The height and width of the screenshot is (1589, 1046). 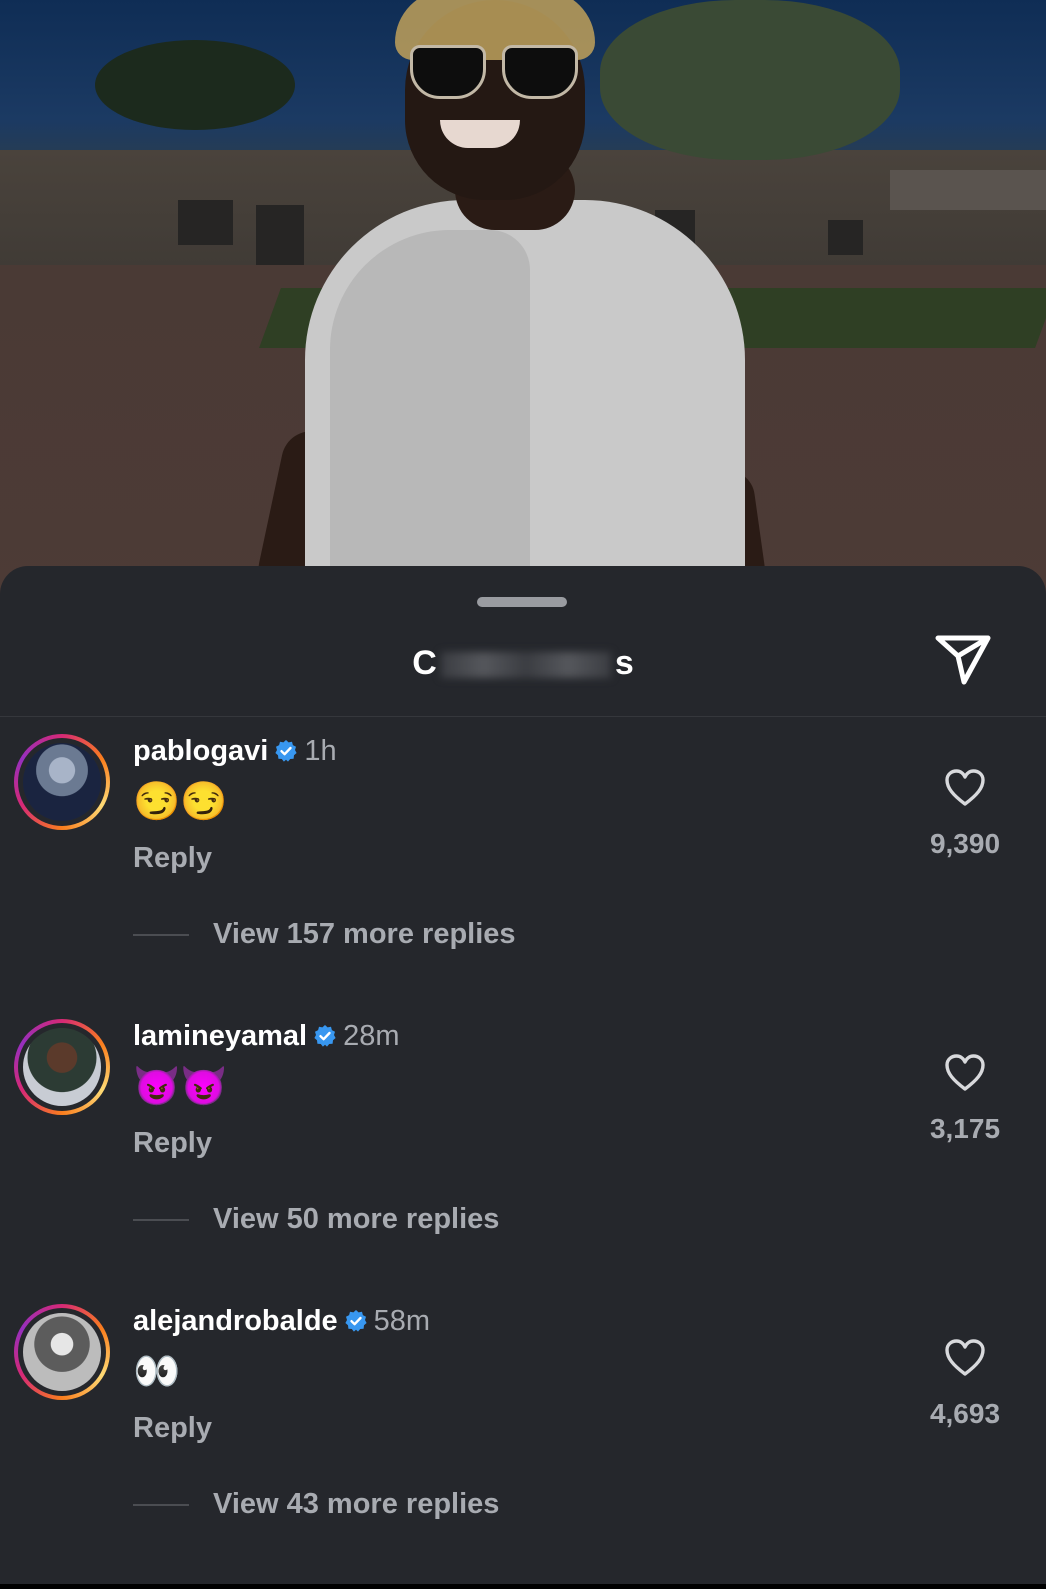 I want to click on comment-text: 👀, so click(x=157, y=1372).